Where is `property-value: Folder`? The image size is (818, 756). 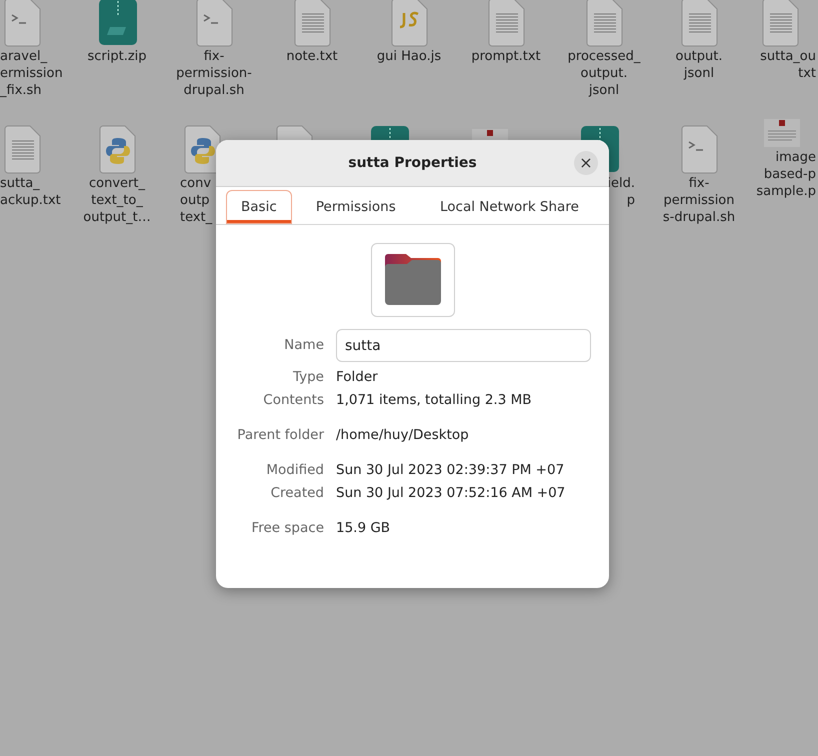 property-value: Folder is located at coordinates (357, 377).